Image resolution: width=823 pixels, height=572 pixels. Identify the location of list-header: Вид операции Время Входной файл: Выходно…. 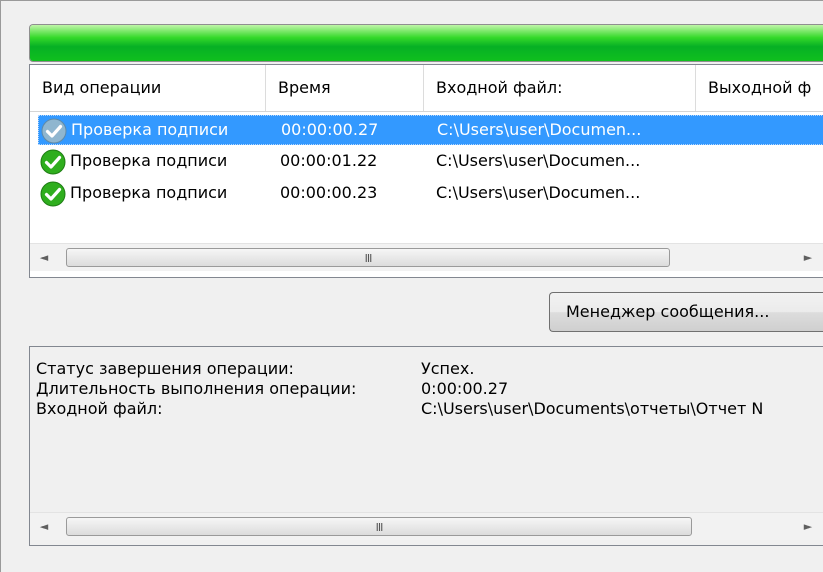
(426, 88).